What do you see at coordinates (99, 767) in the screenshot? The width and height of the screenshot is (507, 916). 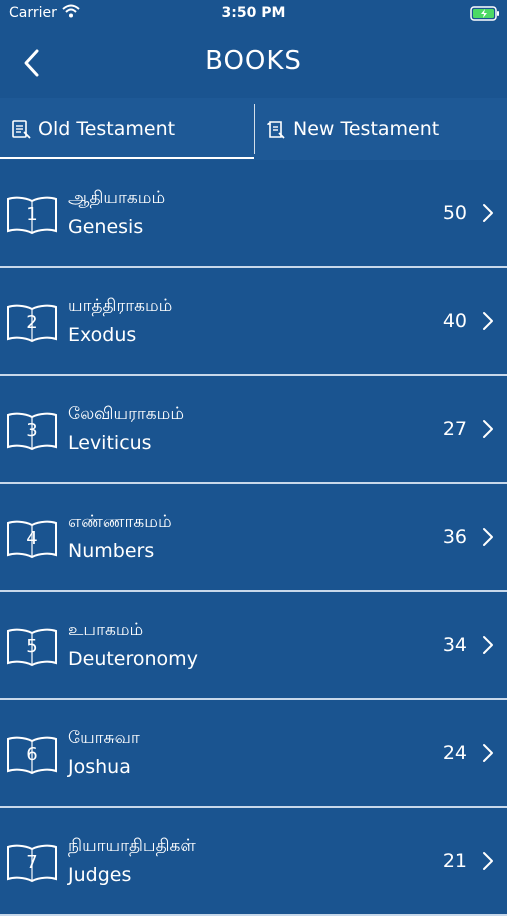 I see `book-english-name: Joshua` at bounding box center [99, 767].